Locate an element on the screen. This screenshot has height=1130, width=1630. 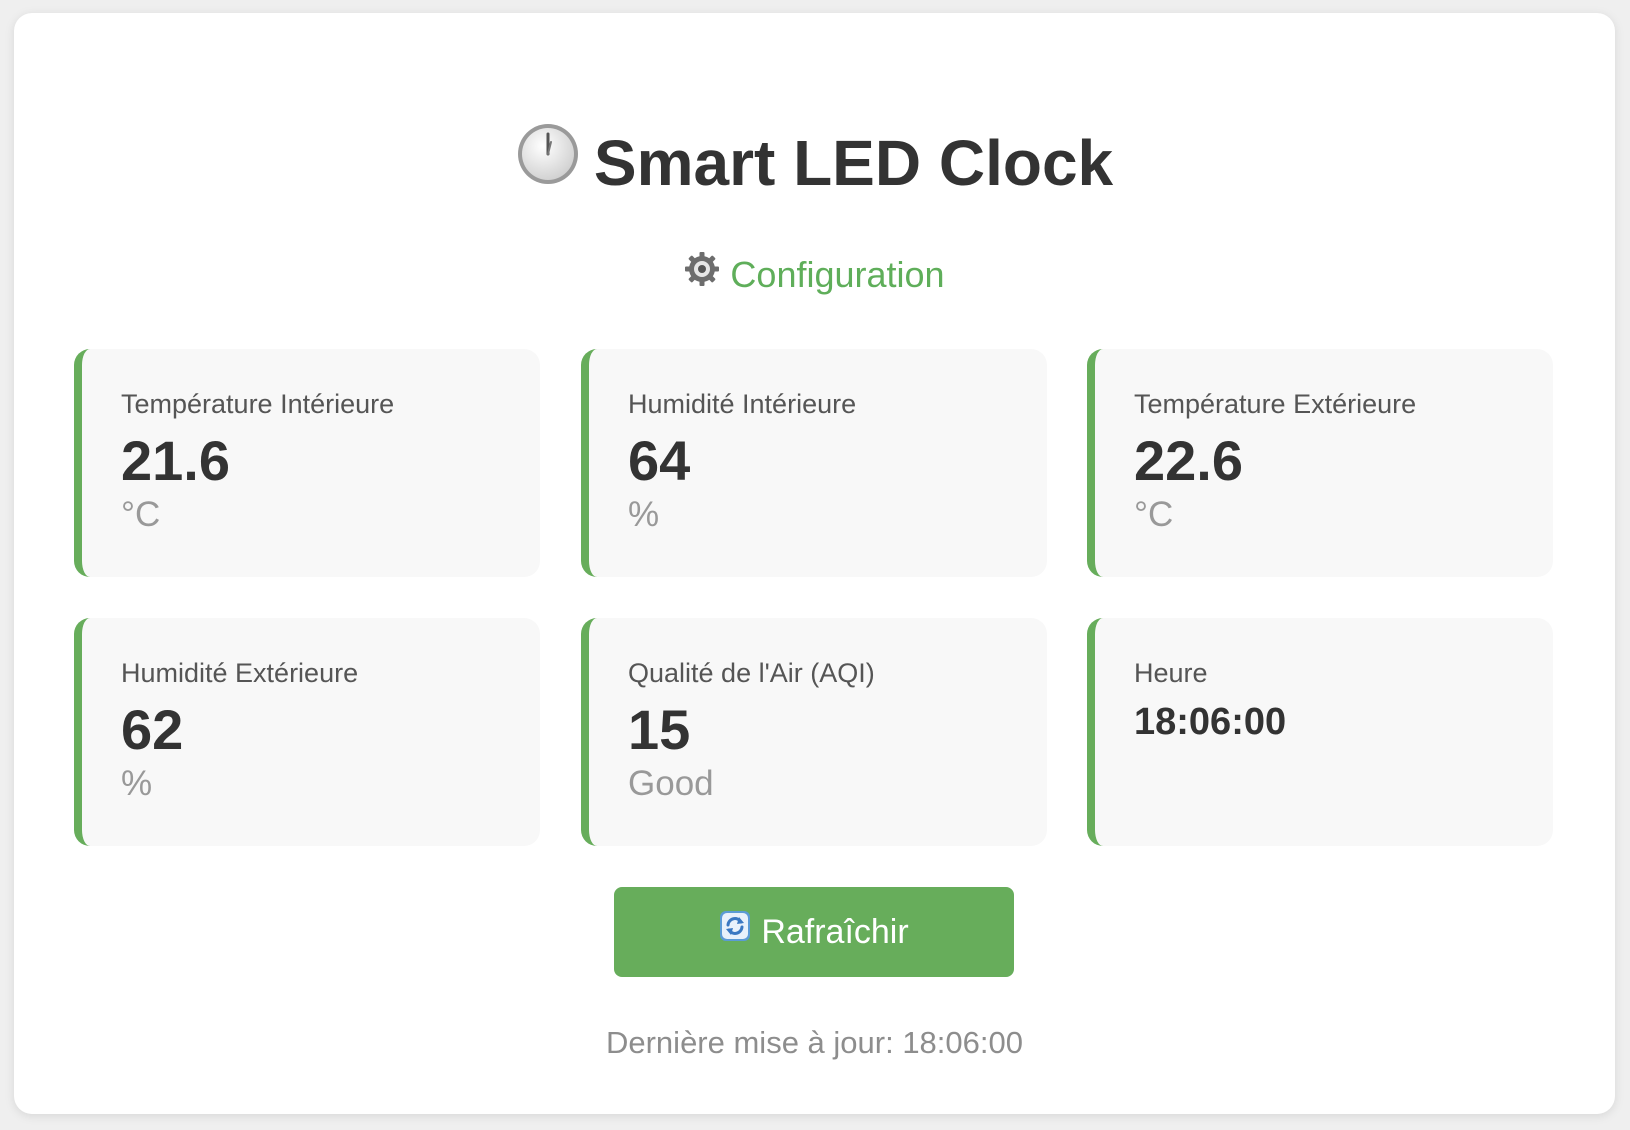
tile-time: Heure 18:06:00 is located at coordinates (1320, 732).